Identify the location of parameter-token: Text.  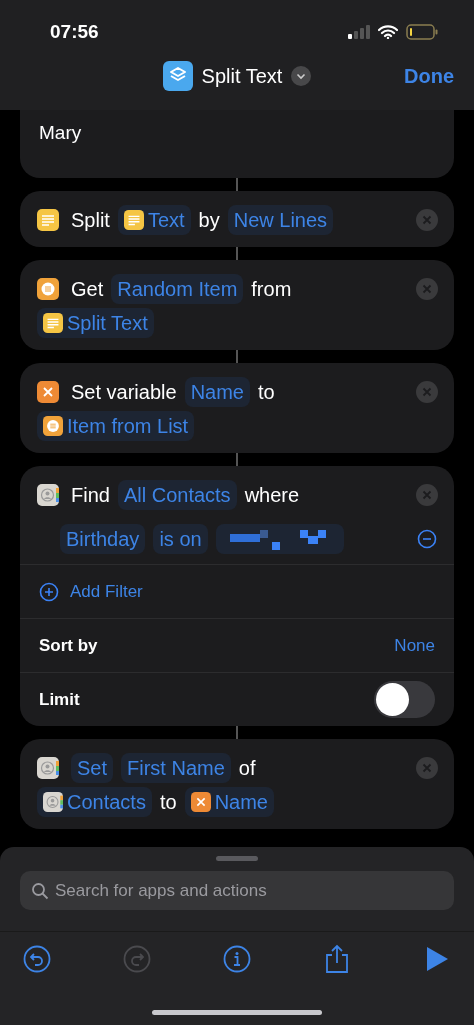
(154, 220).